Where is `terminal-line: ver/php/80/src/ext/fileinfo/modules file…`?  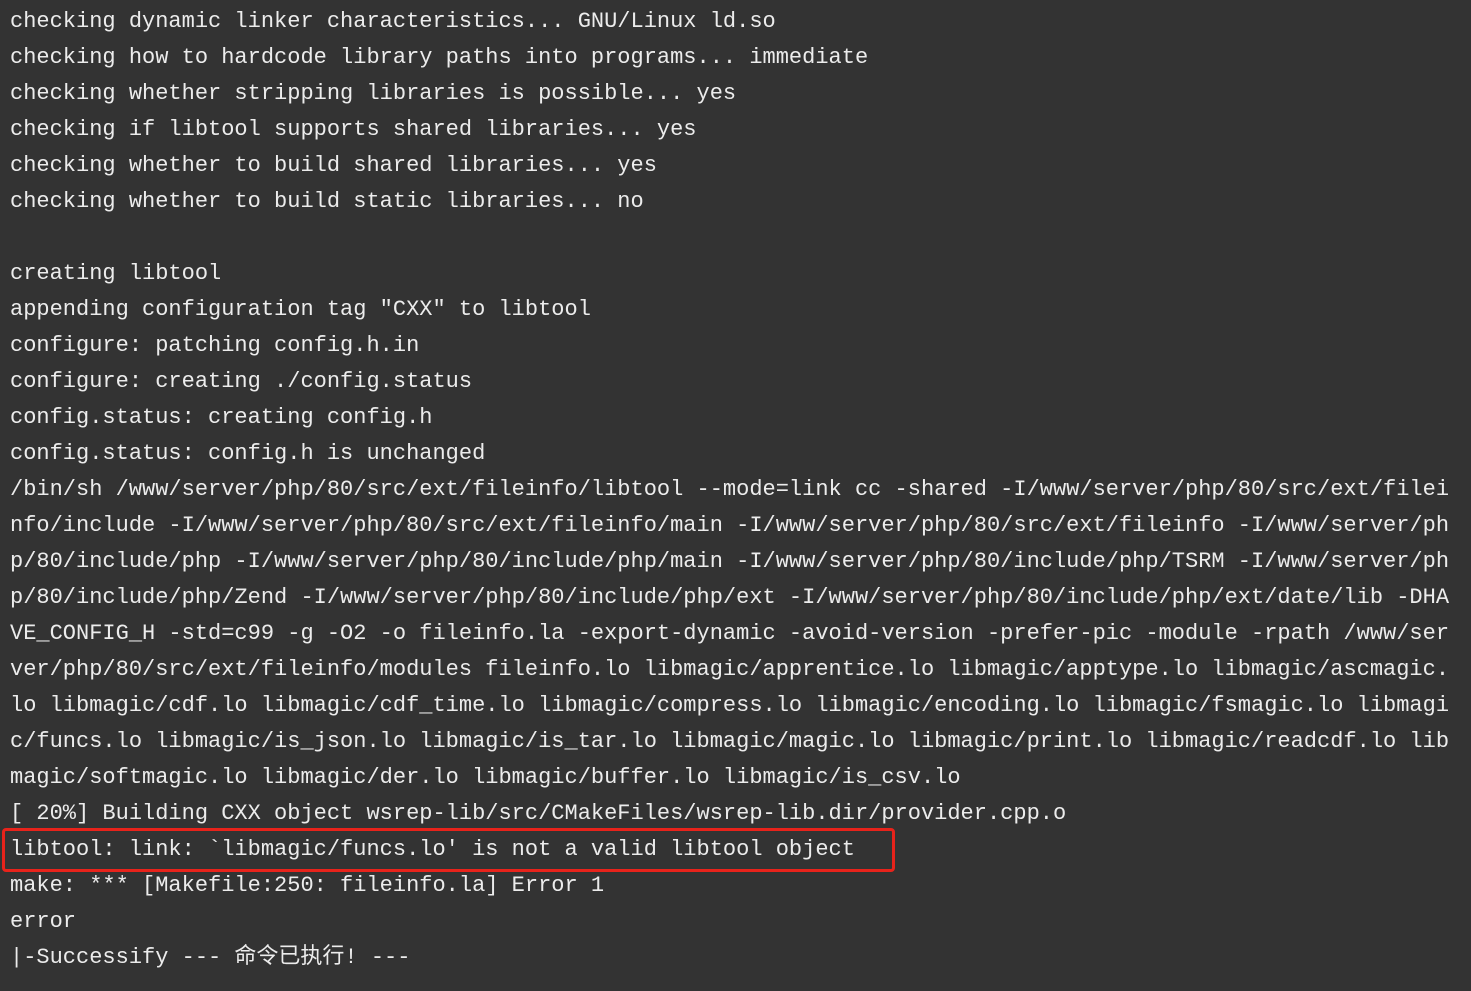
terminal-line: ver/php/80/src/ext/fileinfo/modules file… is located at coordinates (730, 669).